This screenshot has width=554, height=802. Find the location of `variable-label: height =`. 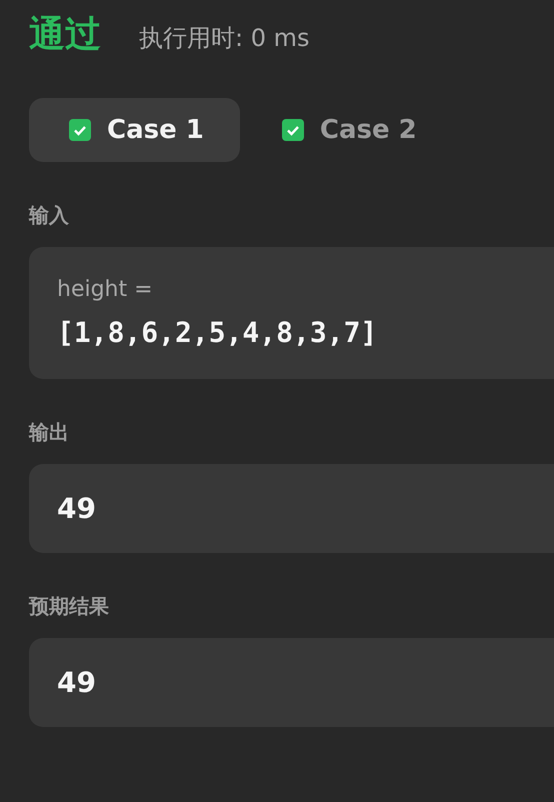

variable-label: height = is located at coordinates (105, 289).